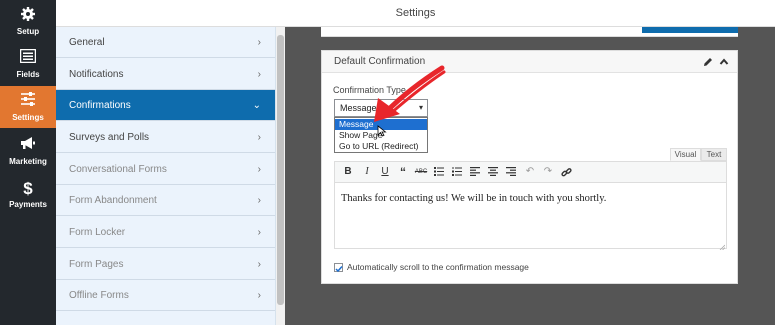 Image resolution: width=775 pixels, height=325 pixels. What do you see at coordinates (722, 246) in the screenshot?
I see `resize-grip-icon` at bounding box center [722, 246].